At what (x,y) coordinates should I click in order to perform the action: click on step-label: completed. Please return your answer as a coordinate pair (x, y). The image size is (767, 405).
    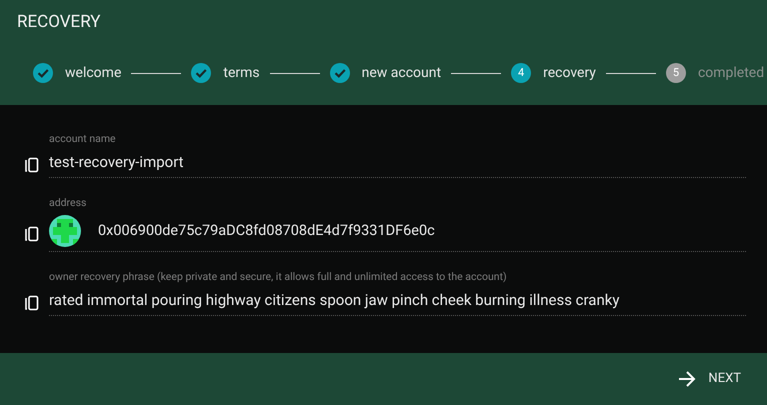
    Looking at the image, I should click on (731, 73).